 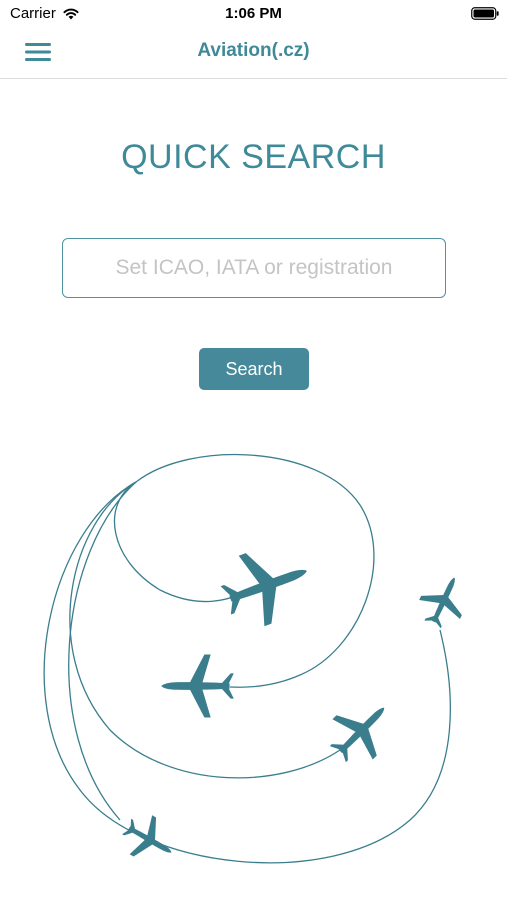 What do you see at coordinates (485, 13) in the screenshot?
I see `battery-icon` at bounding box center [485, 13].